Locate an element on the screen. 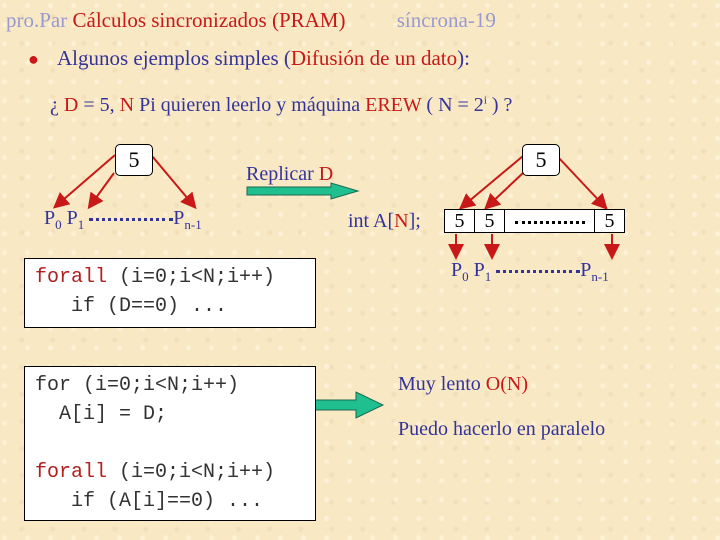 This screenshot has width=720, height=540. slide-number: síncrona-19 is located at coordinates (446, 20).